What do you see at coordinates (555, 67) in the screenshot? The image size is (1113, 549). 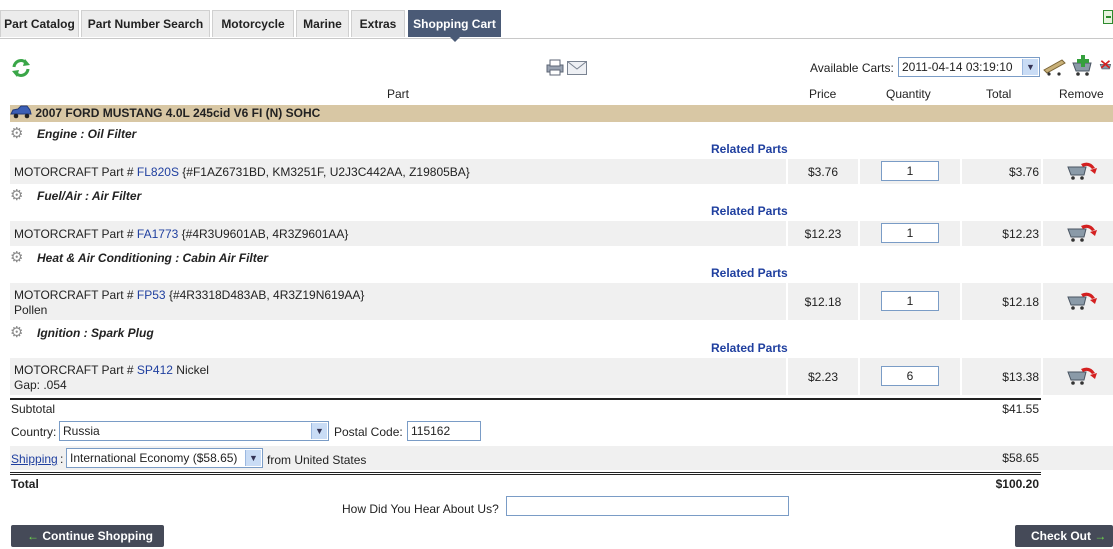 I see `print-icon` at bounding box center [555, 67].